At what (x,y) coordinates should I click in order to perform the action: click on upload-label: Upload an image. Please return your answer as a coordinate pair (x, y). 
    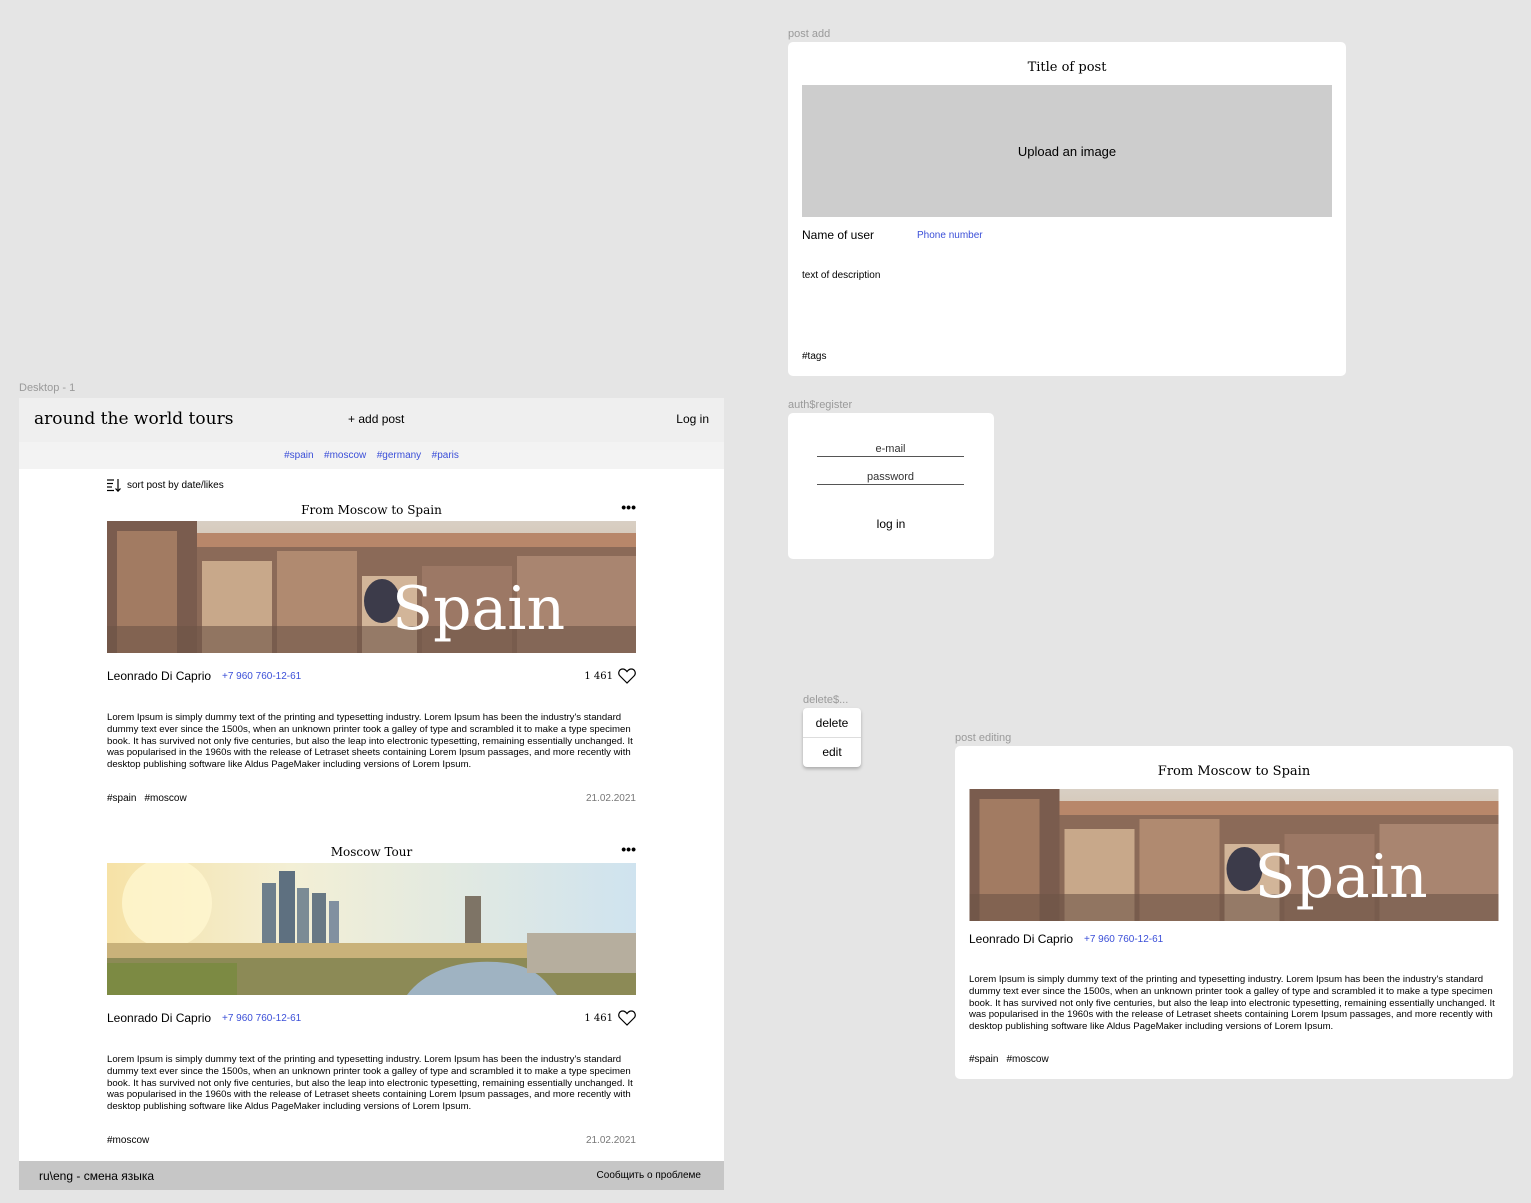
    Looking at the image, I should click on (1067, 151).